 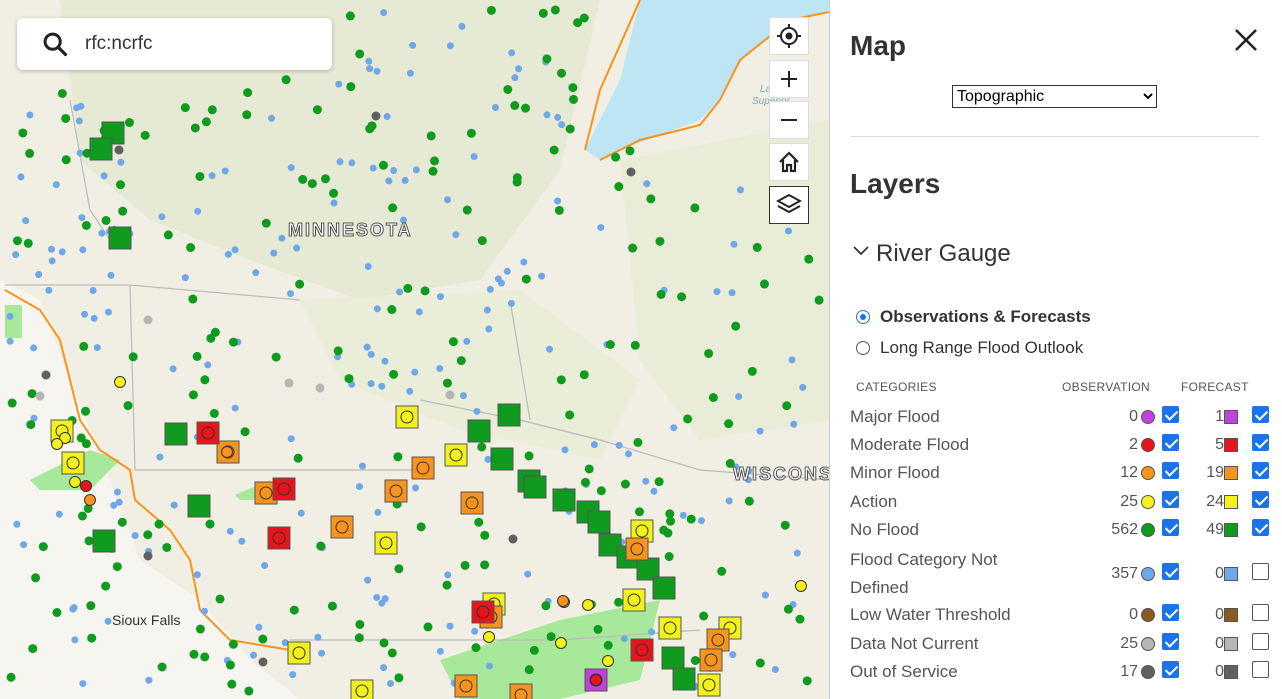 I want to click on home-button, so click(x=789, y=162).